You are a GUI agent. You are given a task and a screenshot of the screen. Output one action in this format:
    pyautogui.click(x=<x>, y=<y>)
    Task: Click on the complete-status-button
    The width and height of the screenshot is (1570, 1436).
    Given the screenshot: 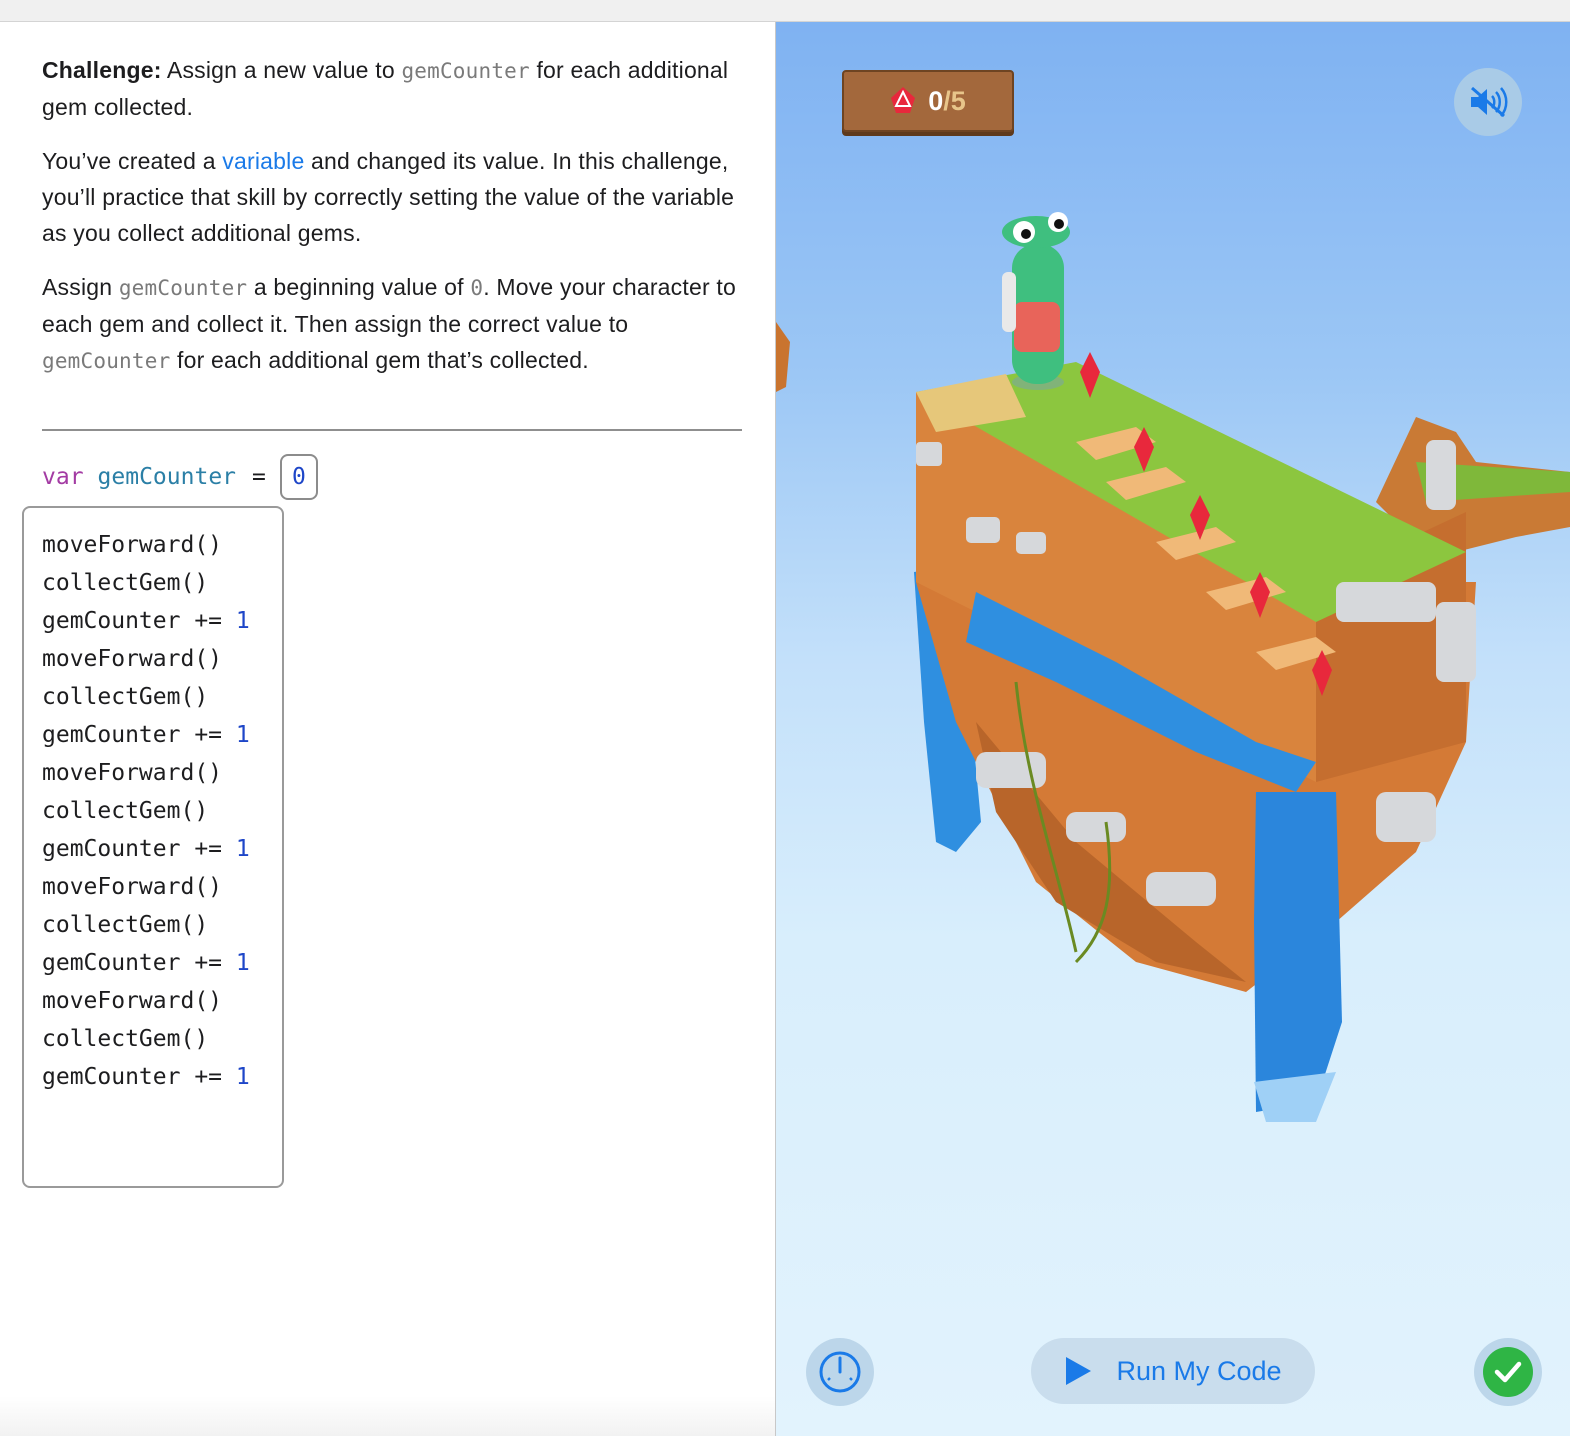 What is the action you would take?
    pyautogui.click(x=1508, y=1372)
    